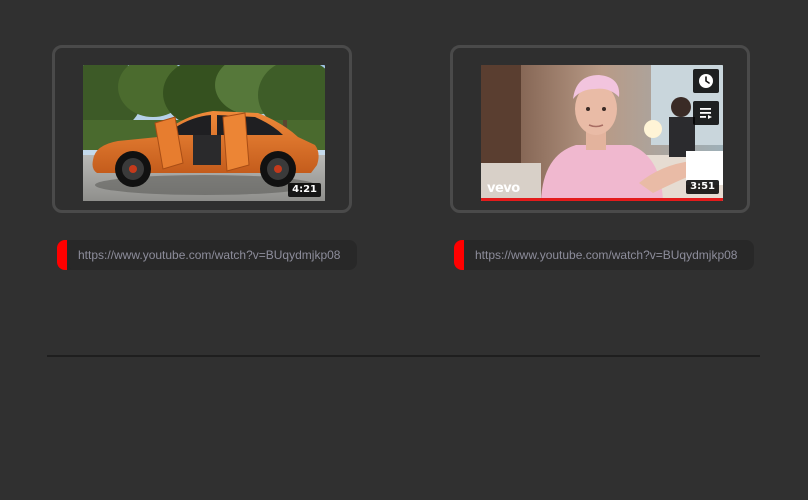  I want to click on thumbnail-image-orange-suv, so click(204, 133).